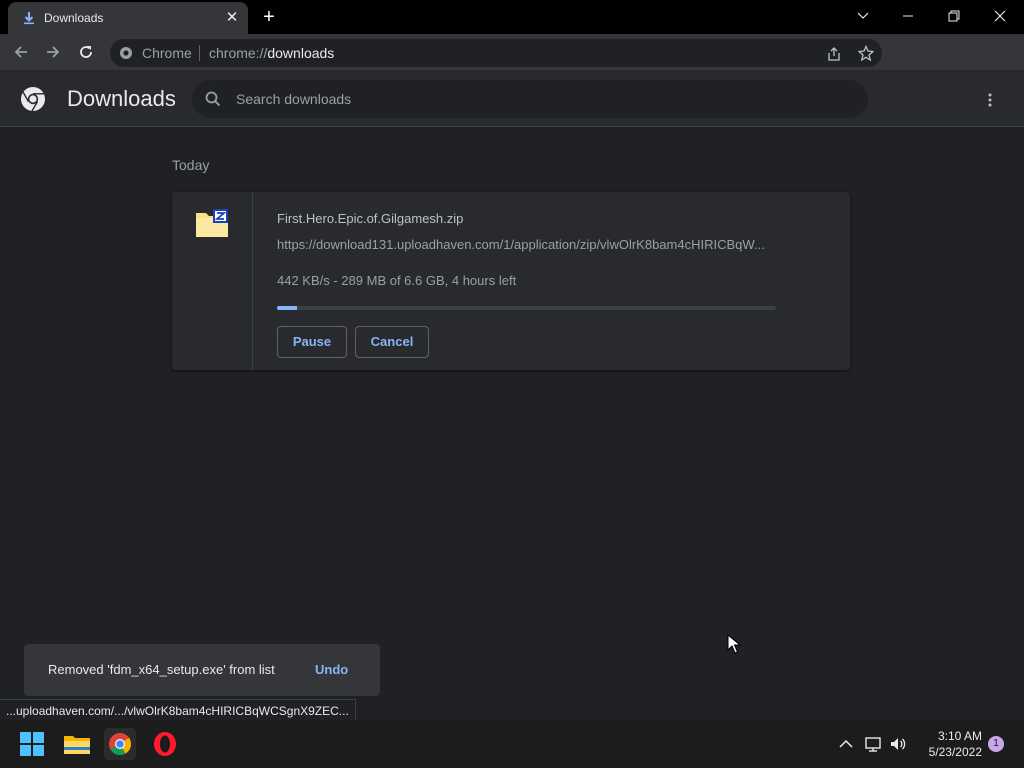  Describe the element at coordinates (128, 18) in the screenshot. I see `tab-downloads: Downloads ✕` at that location.